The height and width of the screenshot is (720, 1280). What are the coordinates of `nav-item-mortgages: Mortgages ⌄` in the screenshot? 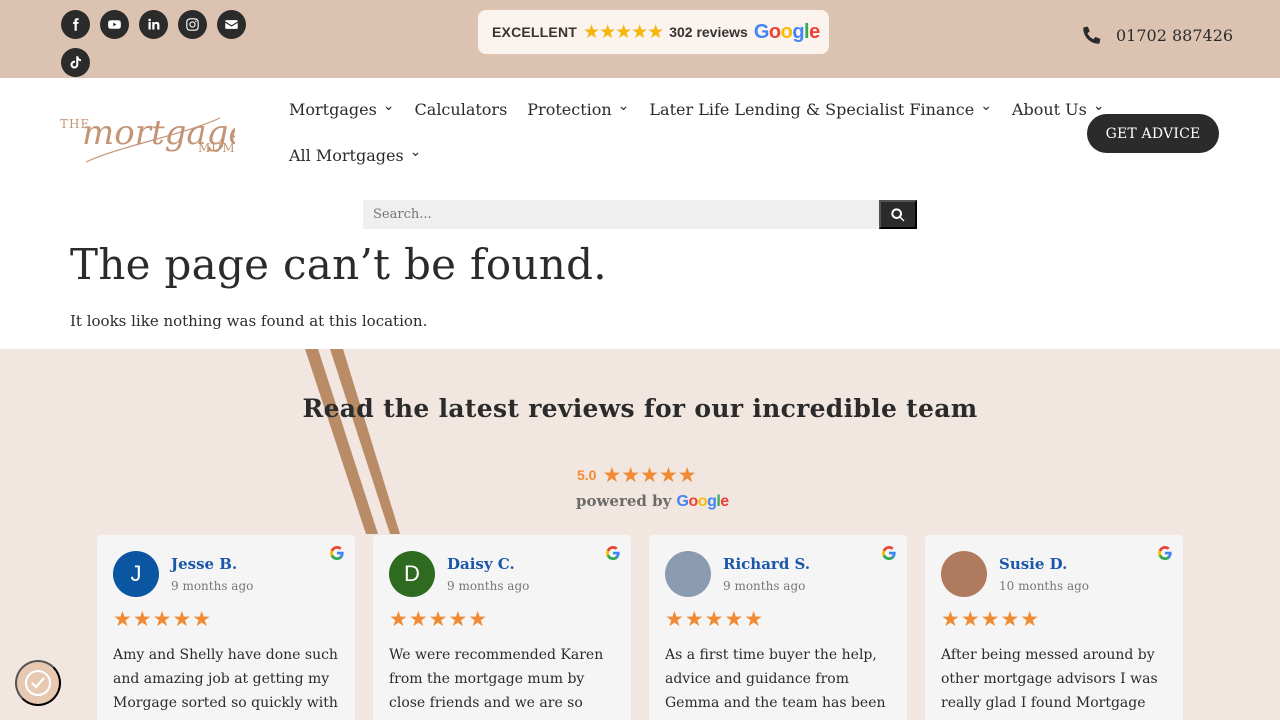 It's located at (342, 108).